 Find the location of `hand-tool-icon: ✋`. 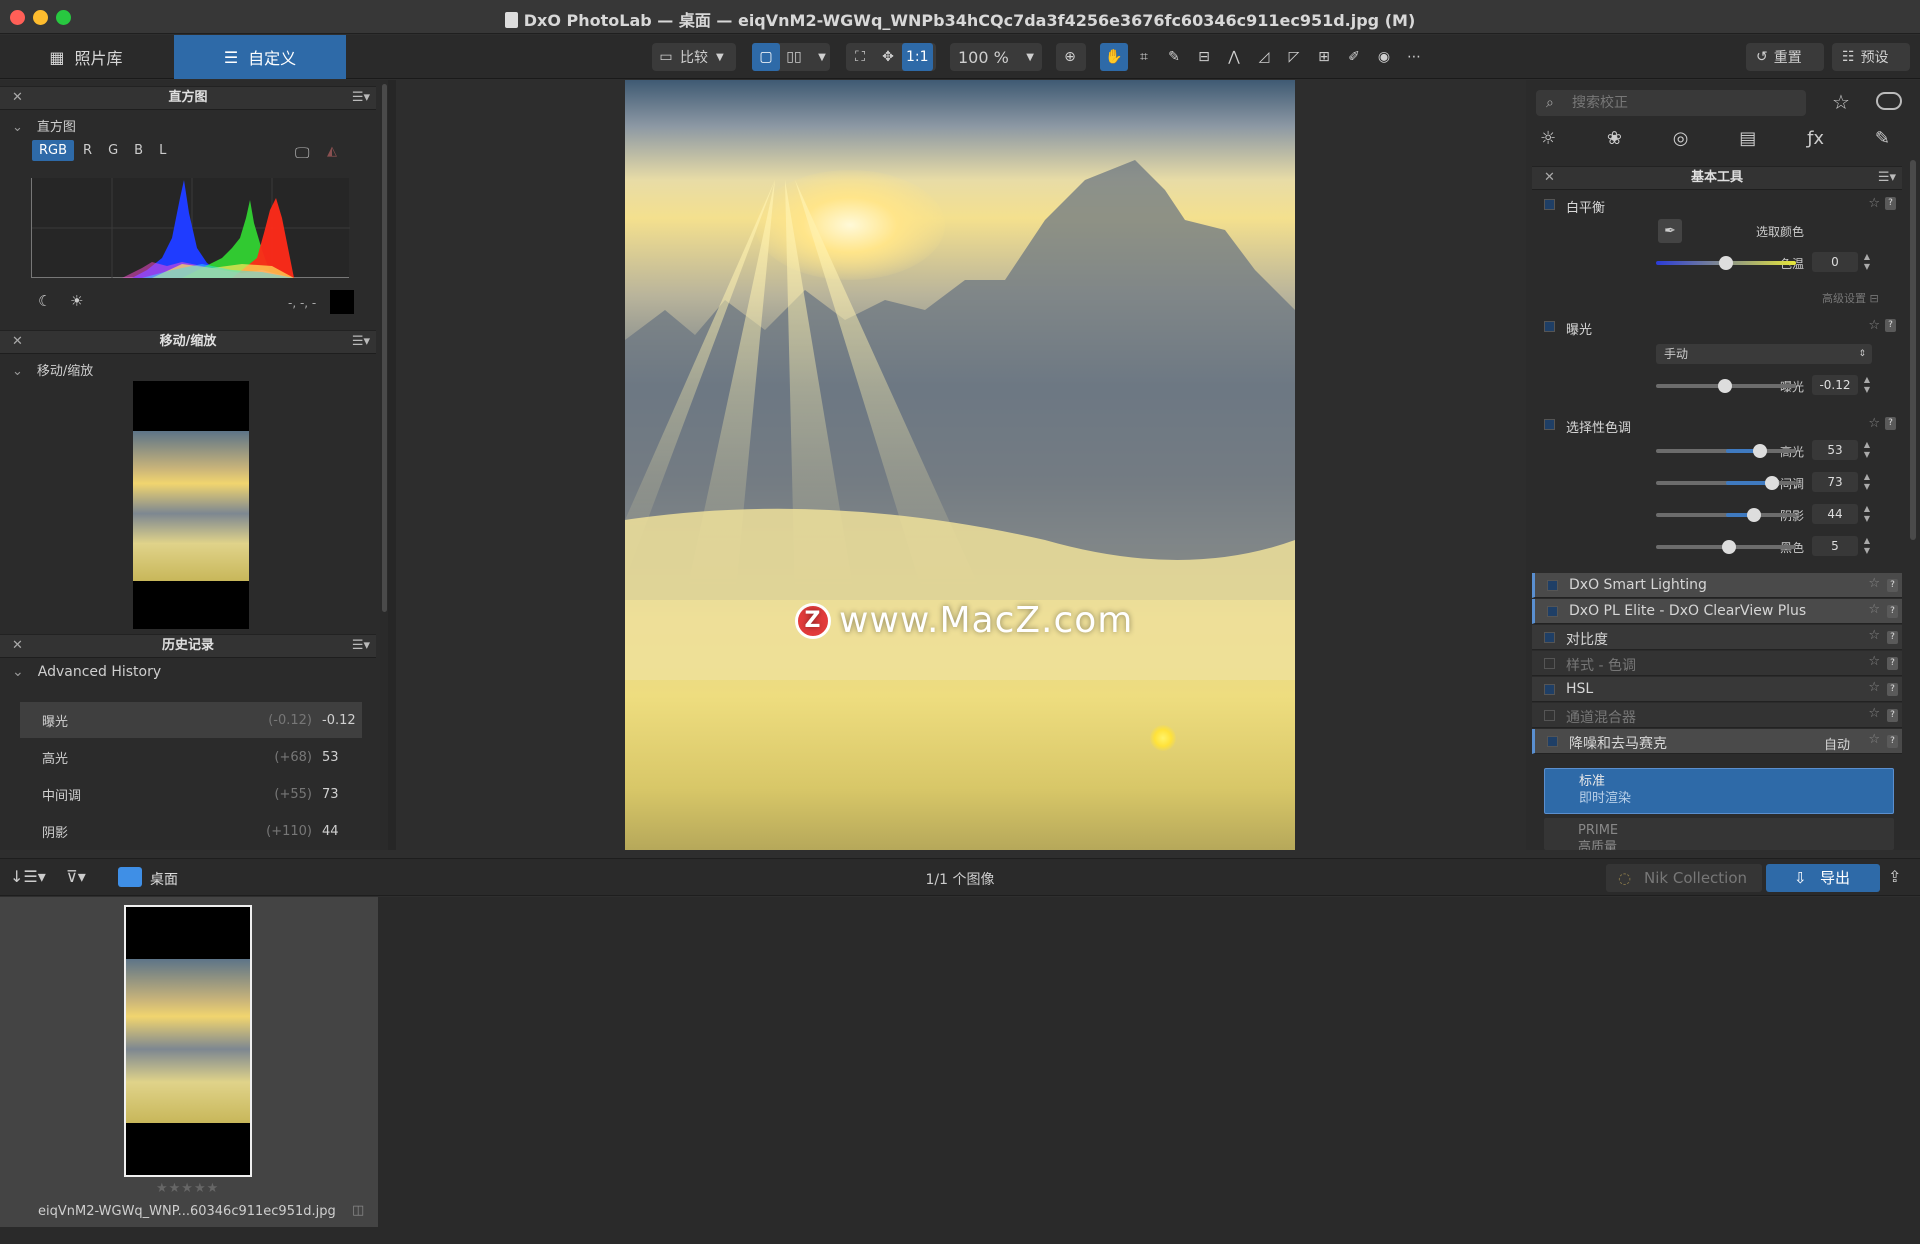

hand-tool-icon: ✋ is located at coordinates (1114, 57).